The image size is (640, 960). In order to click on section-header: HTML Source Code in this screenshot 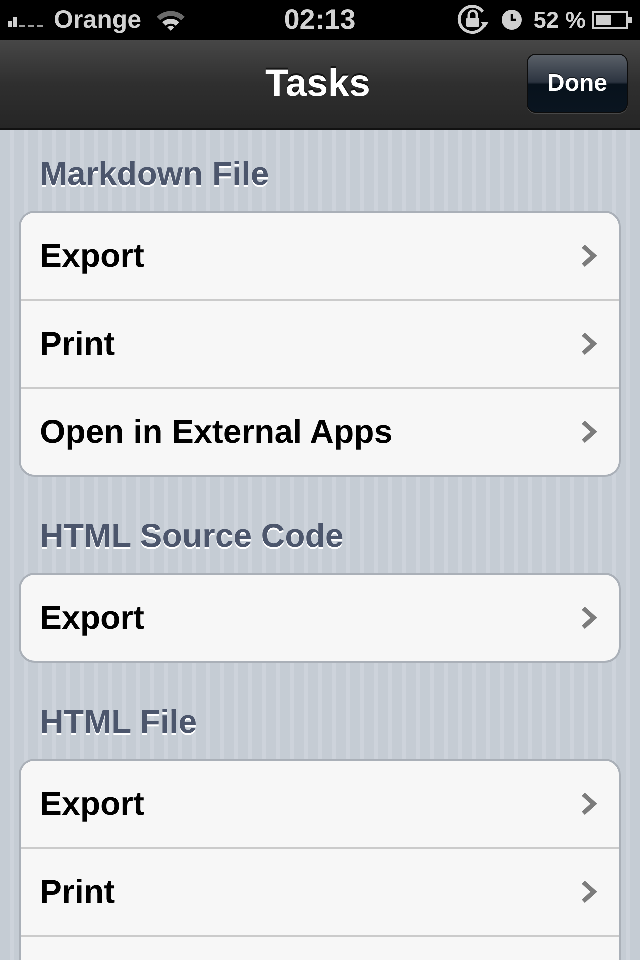, I will do `click(192, 536)`.